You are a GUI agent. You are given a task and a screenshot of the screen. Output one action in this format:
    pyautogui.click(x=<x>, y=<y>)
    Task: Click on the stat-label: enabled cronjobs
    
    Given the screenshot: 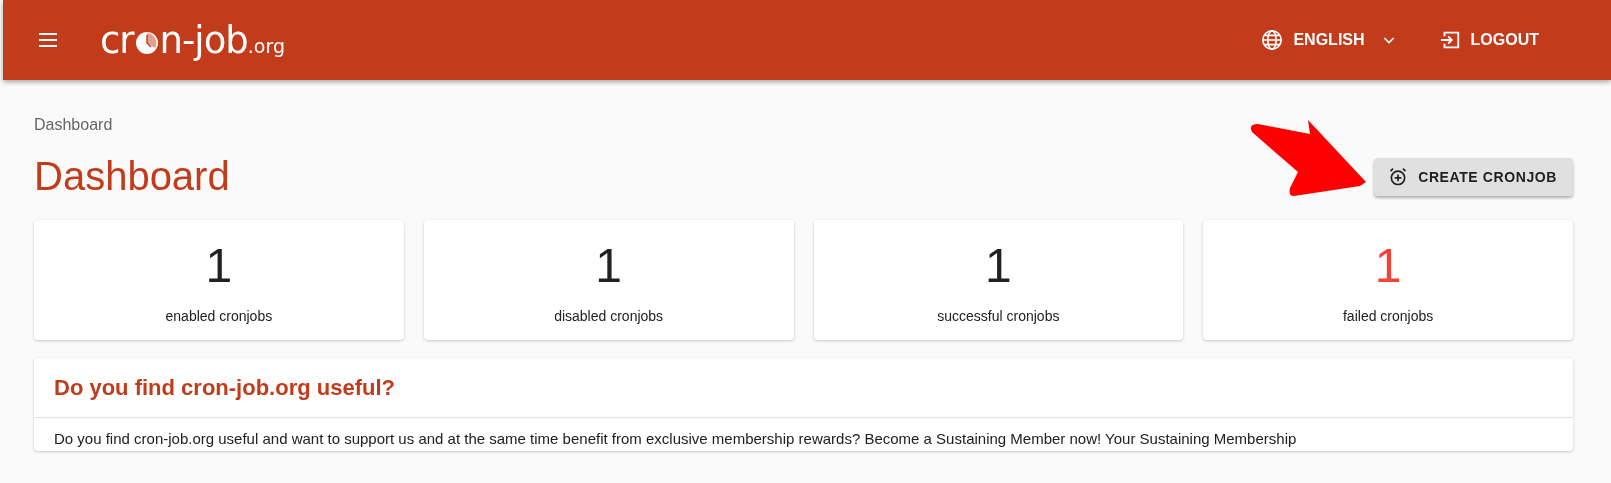 What is the action you would take?
    pyautogui.click(x=219, y=316)
    